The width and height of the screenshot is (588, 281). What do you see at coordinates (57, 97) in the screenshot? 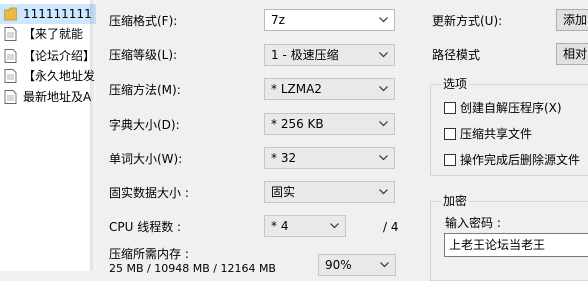
I see `file-name: 最新地址及A` at bounding box center [57, 97].